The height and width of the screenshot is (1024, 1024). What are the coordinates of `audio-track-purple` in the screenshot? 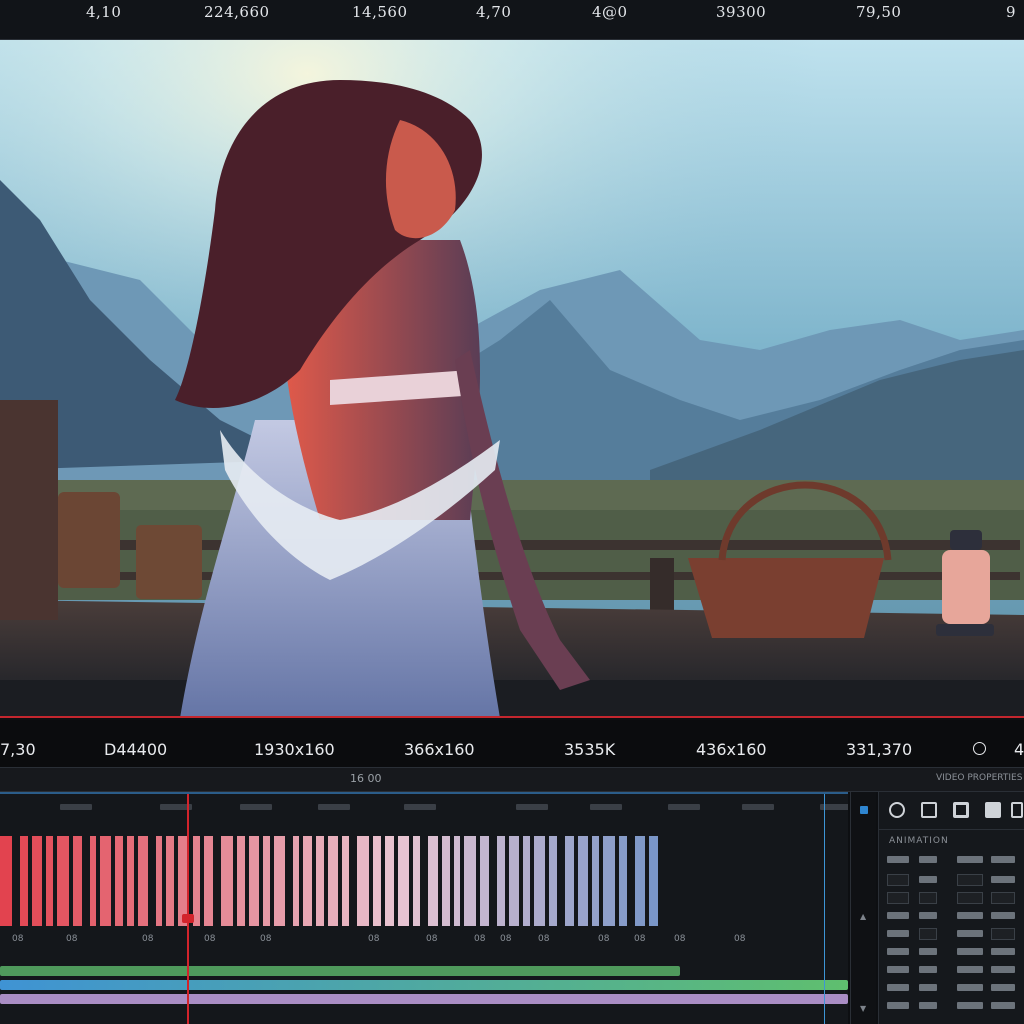 It's located at (424, 999).